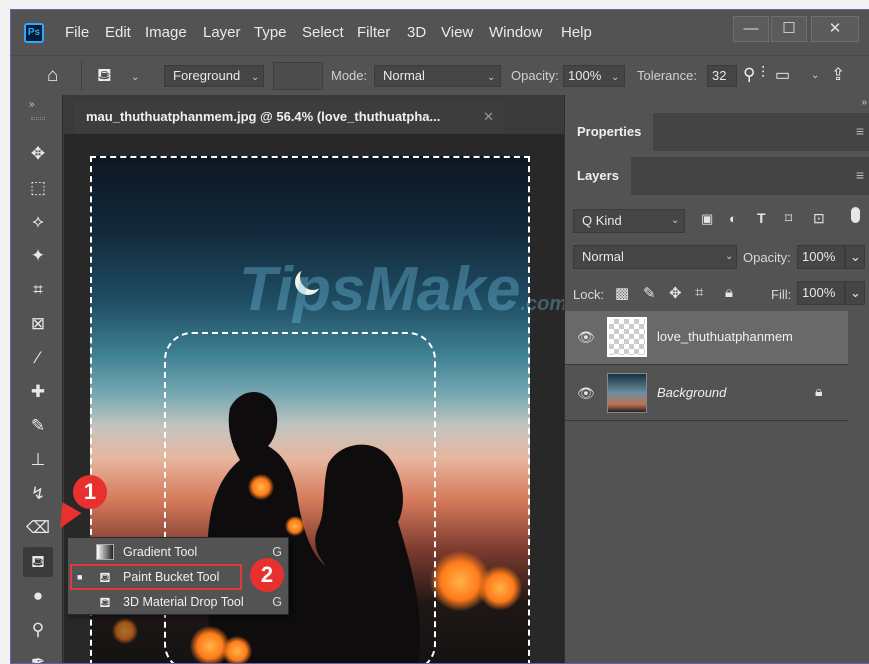 This screenshot has height=664, width=869. Describe the element at coordinates (118, 32) in the screenshot. I see `menu-edit: Edit` at that location.